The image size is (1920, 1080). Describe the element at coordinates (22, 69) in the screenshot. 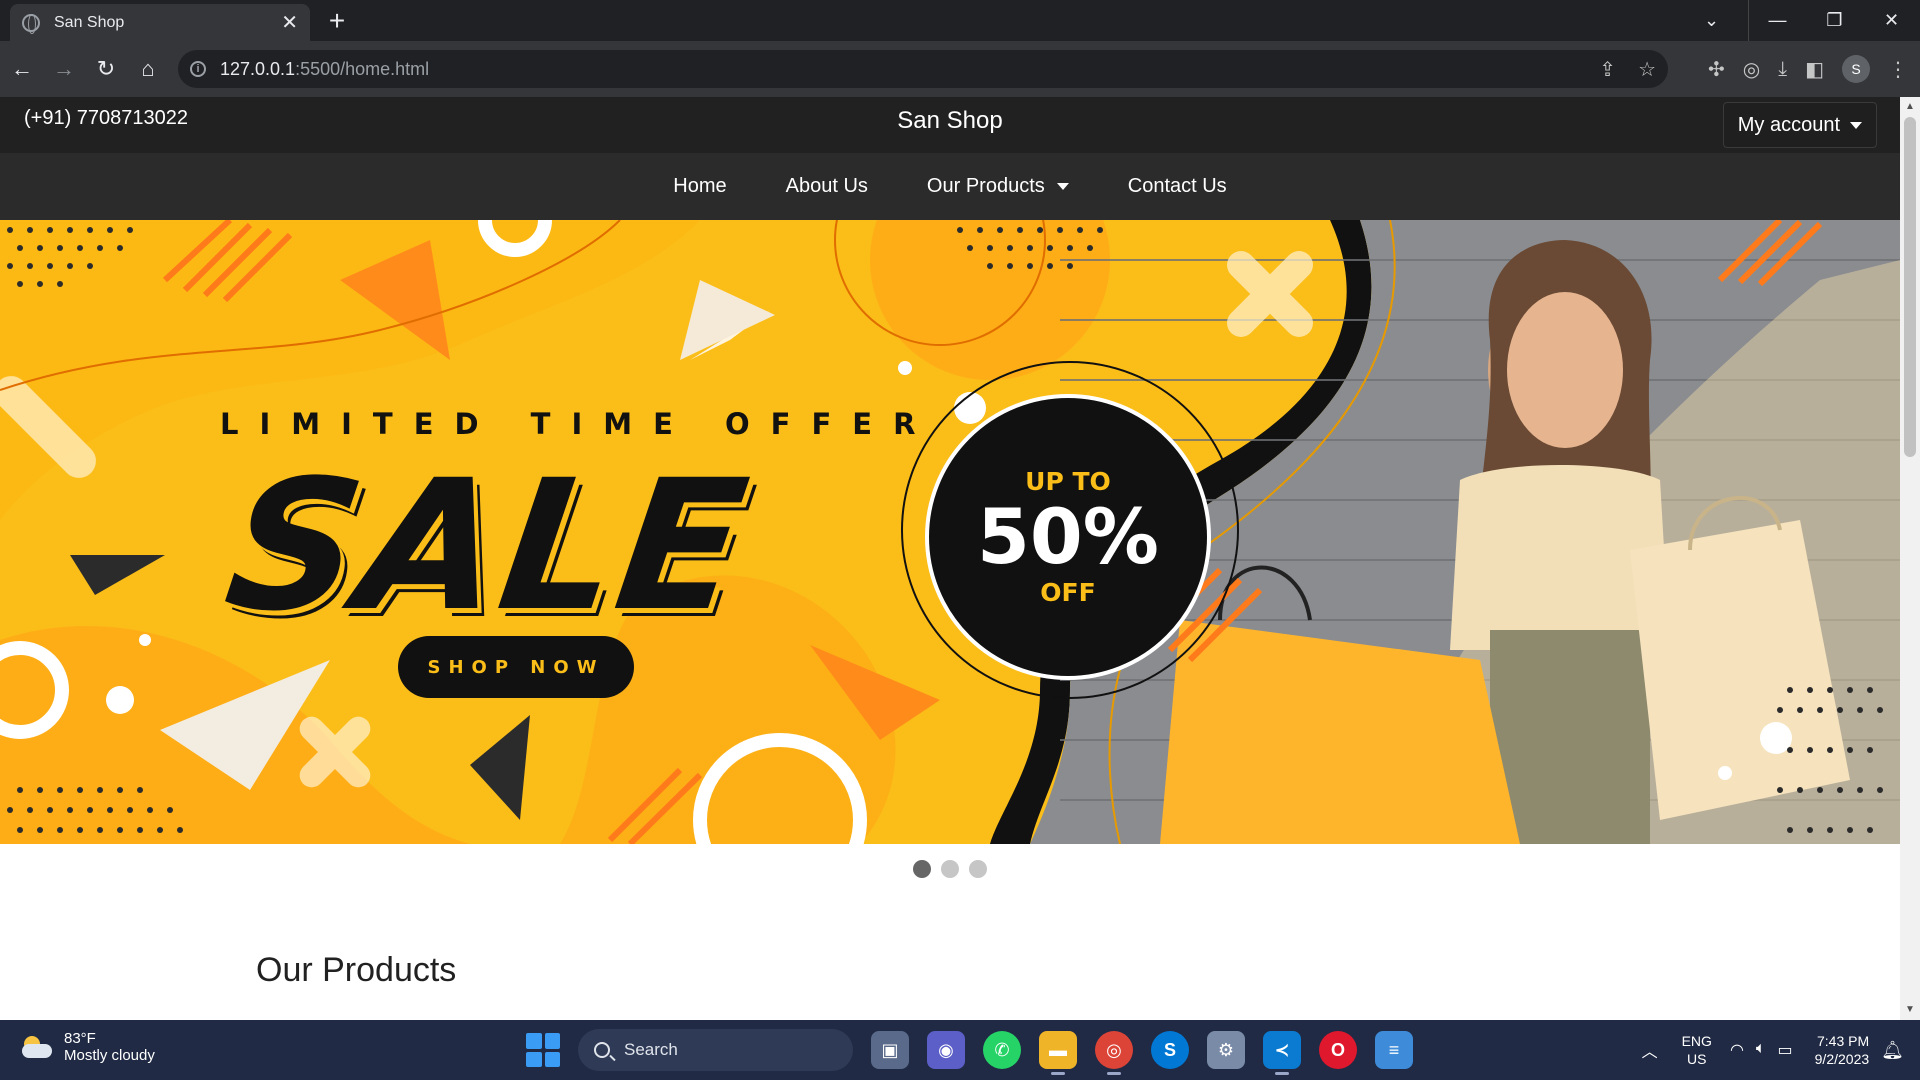

I see `back-icon: ←` at that location.